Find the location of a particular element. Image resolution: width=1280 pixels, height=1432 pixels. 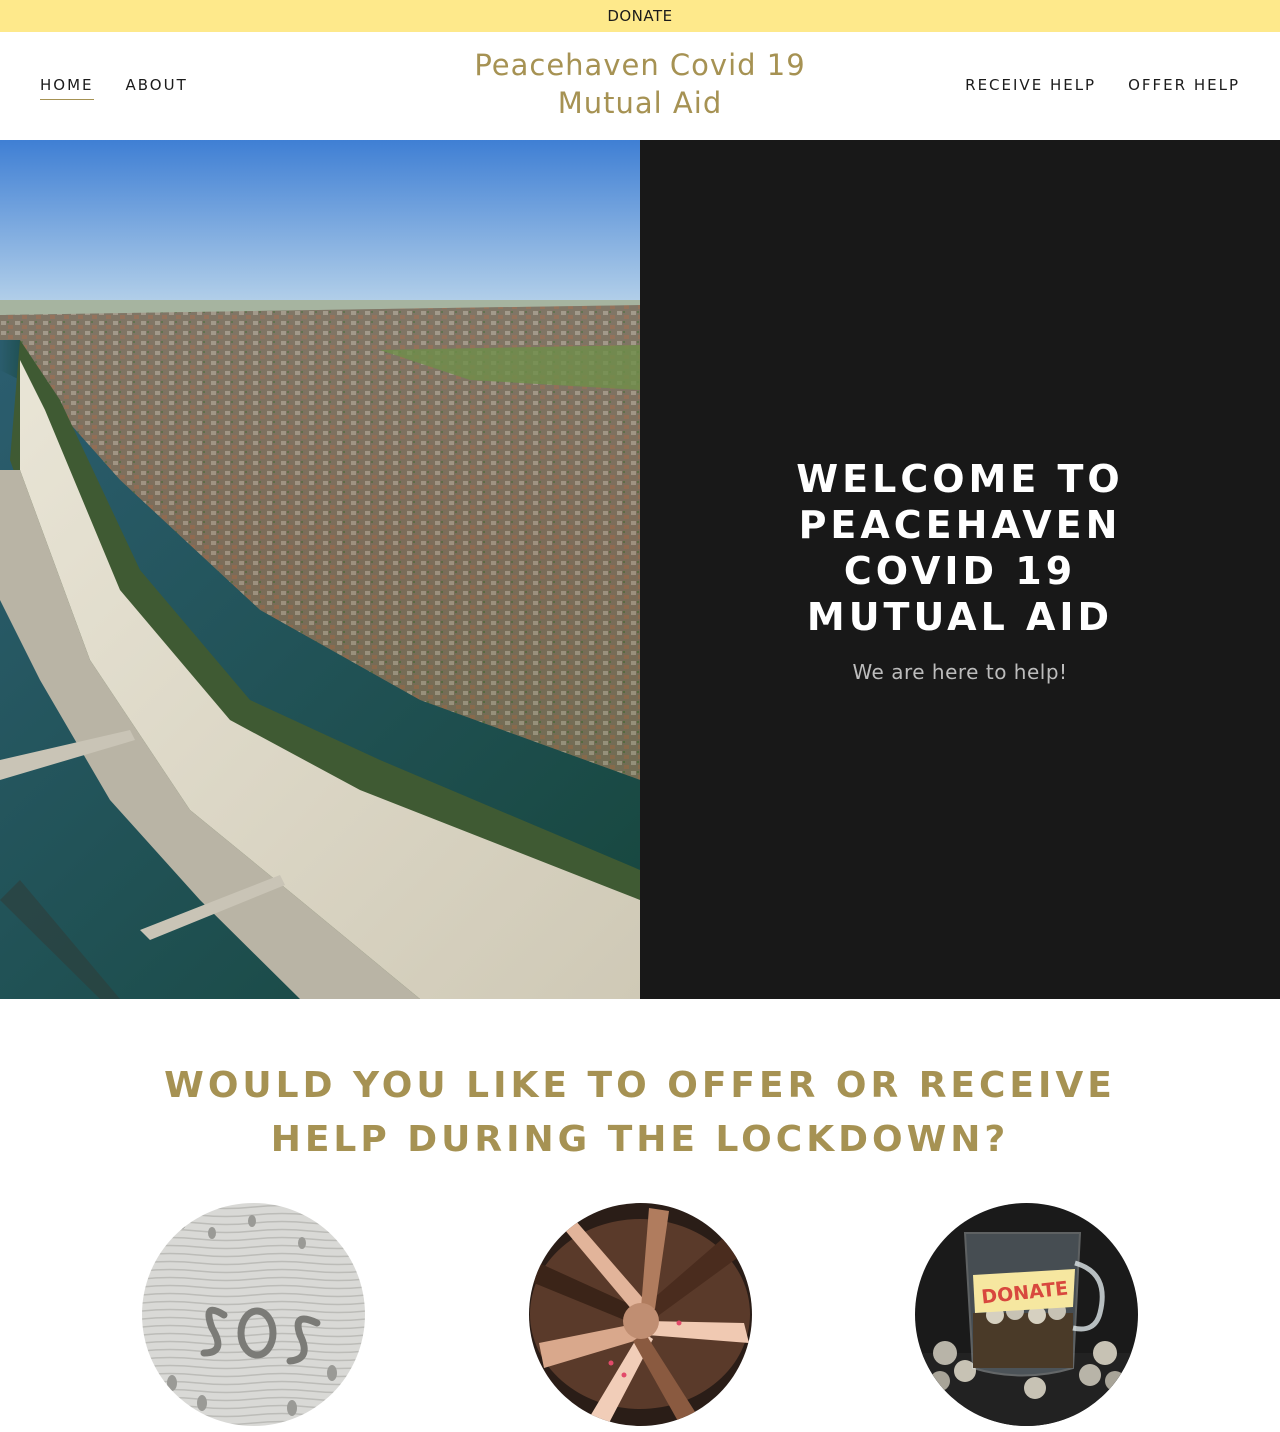

hero-subtitle: We are here to help! is located at coordinates (960, 671).